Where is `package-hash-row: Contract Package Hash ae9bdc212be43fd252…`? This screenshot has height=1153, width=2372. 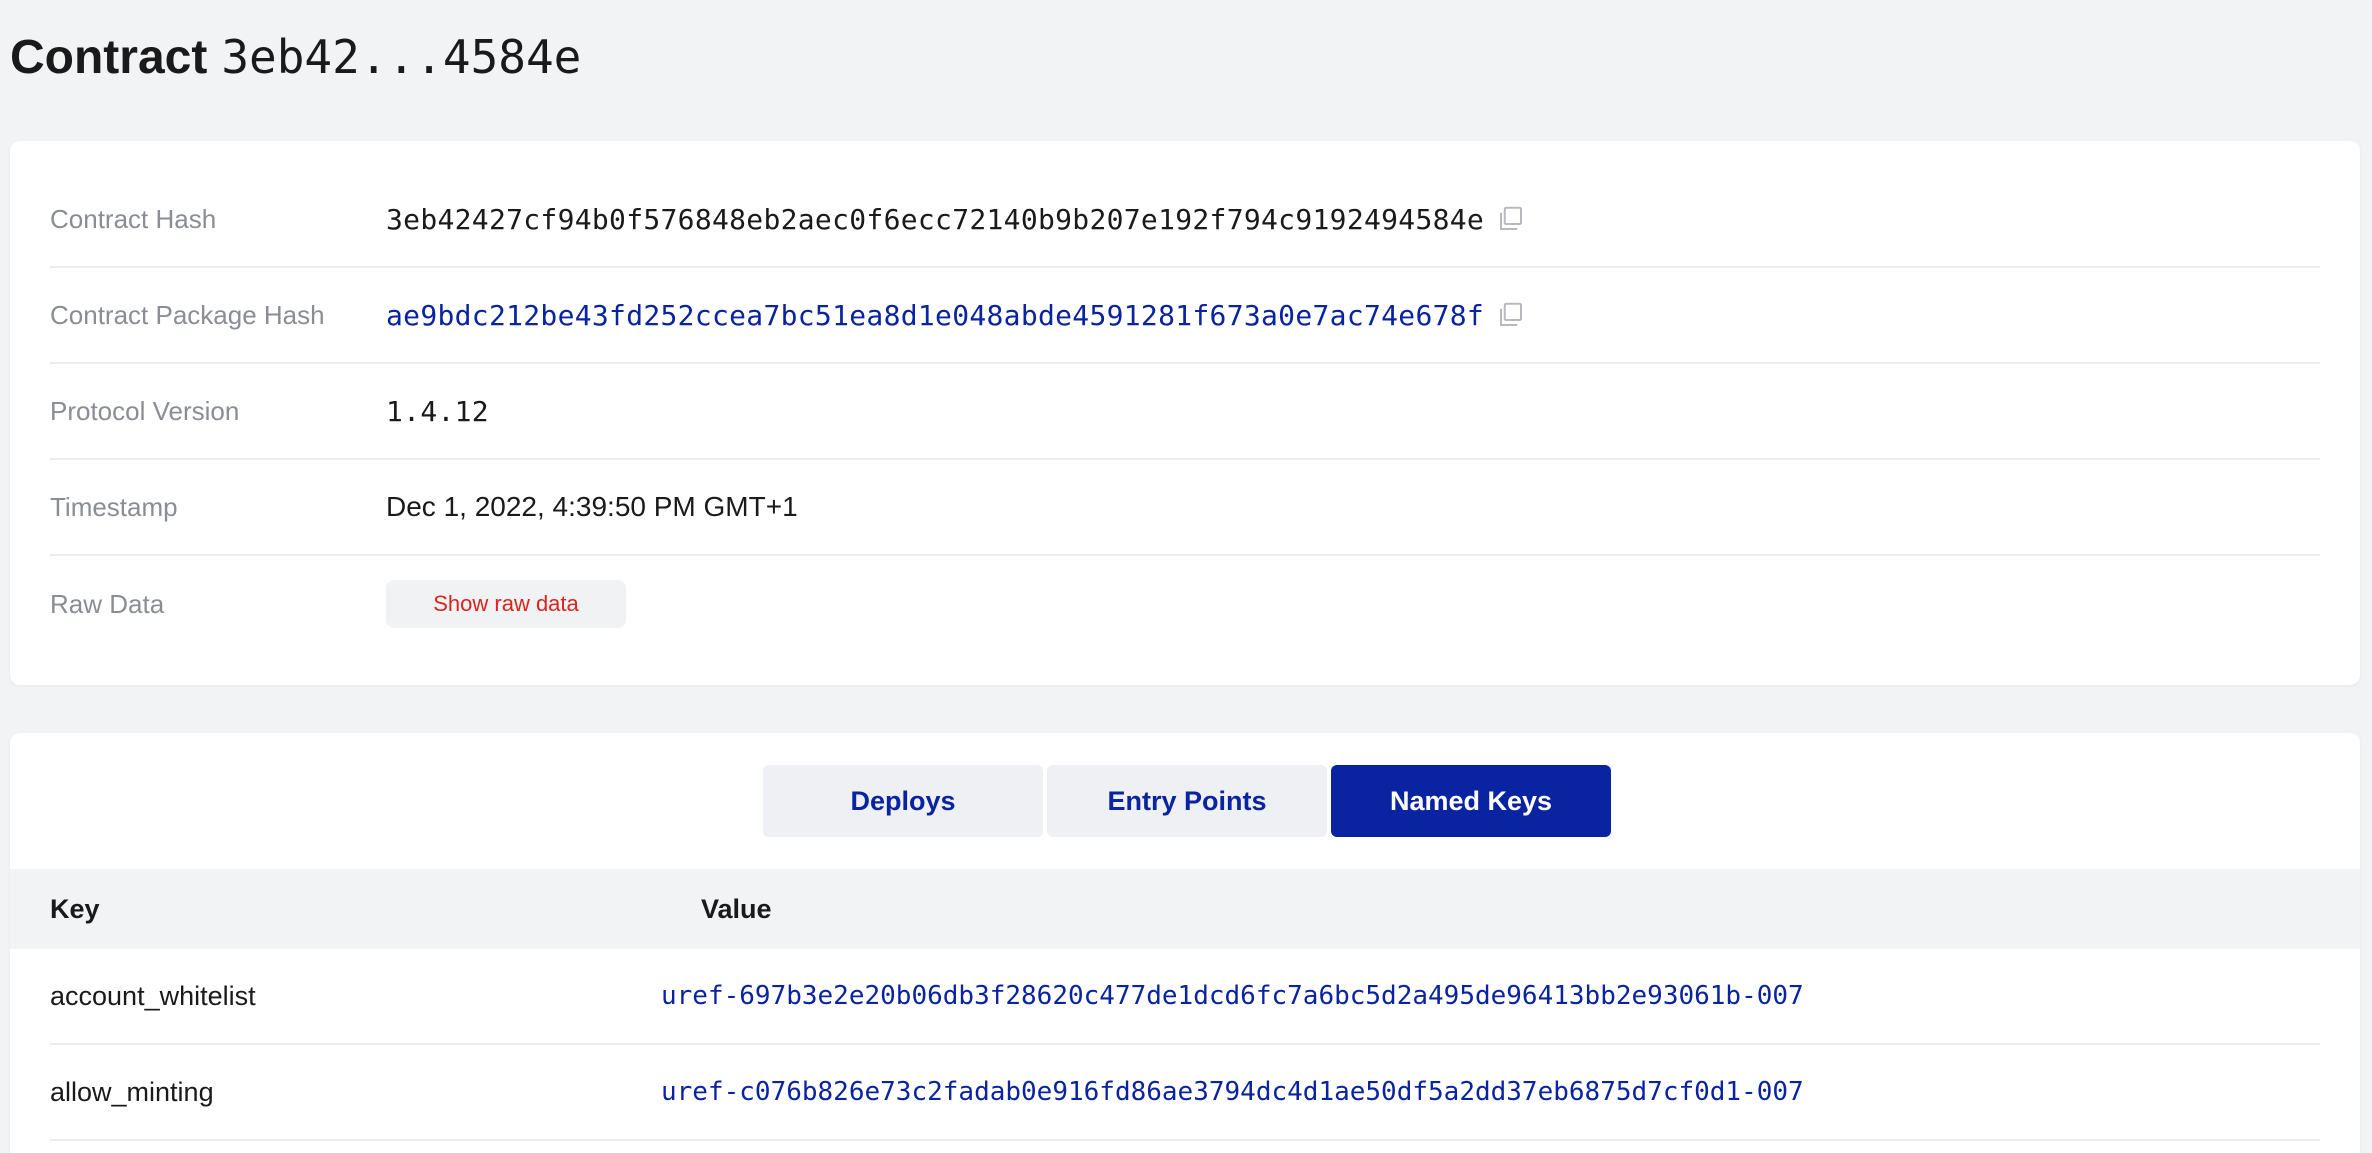
package-hash-row: Contract Package Hash ae9bdc212be43fd252… is located at coordinates (1185, 316).